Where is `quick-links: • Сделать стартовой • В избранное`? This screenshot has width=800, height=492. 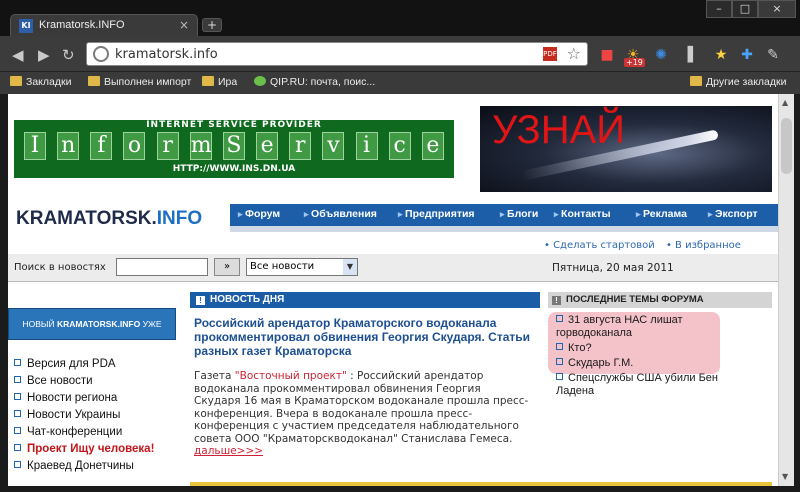
quick-links: • Сделать стартовой • В избранное is located at coordinates (646, 245).